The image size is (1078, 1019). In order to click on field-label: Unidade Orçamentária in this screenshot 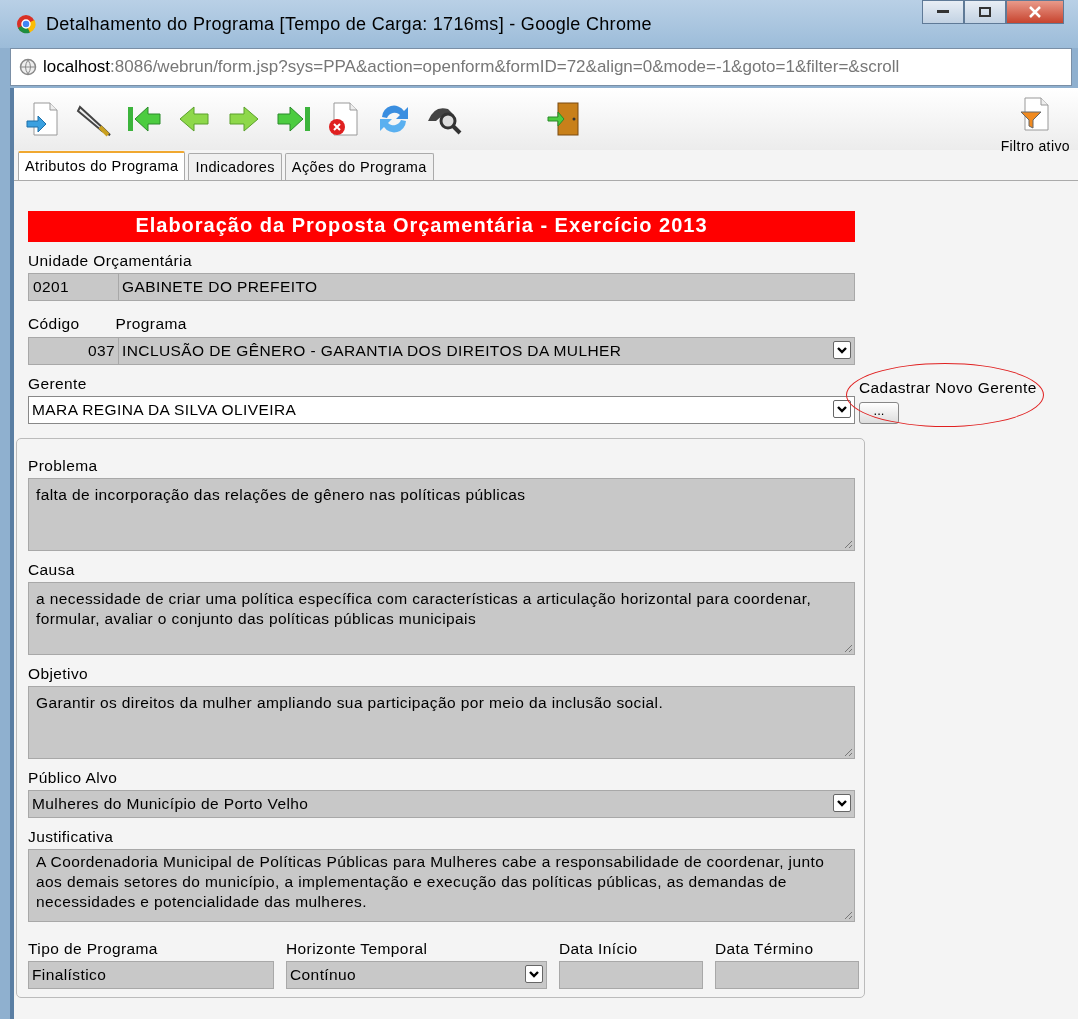, I will do `click(110, 261)`.